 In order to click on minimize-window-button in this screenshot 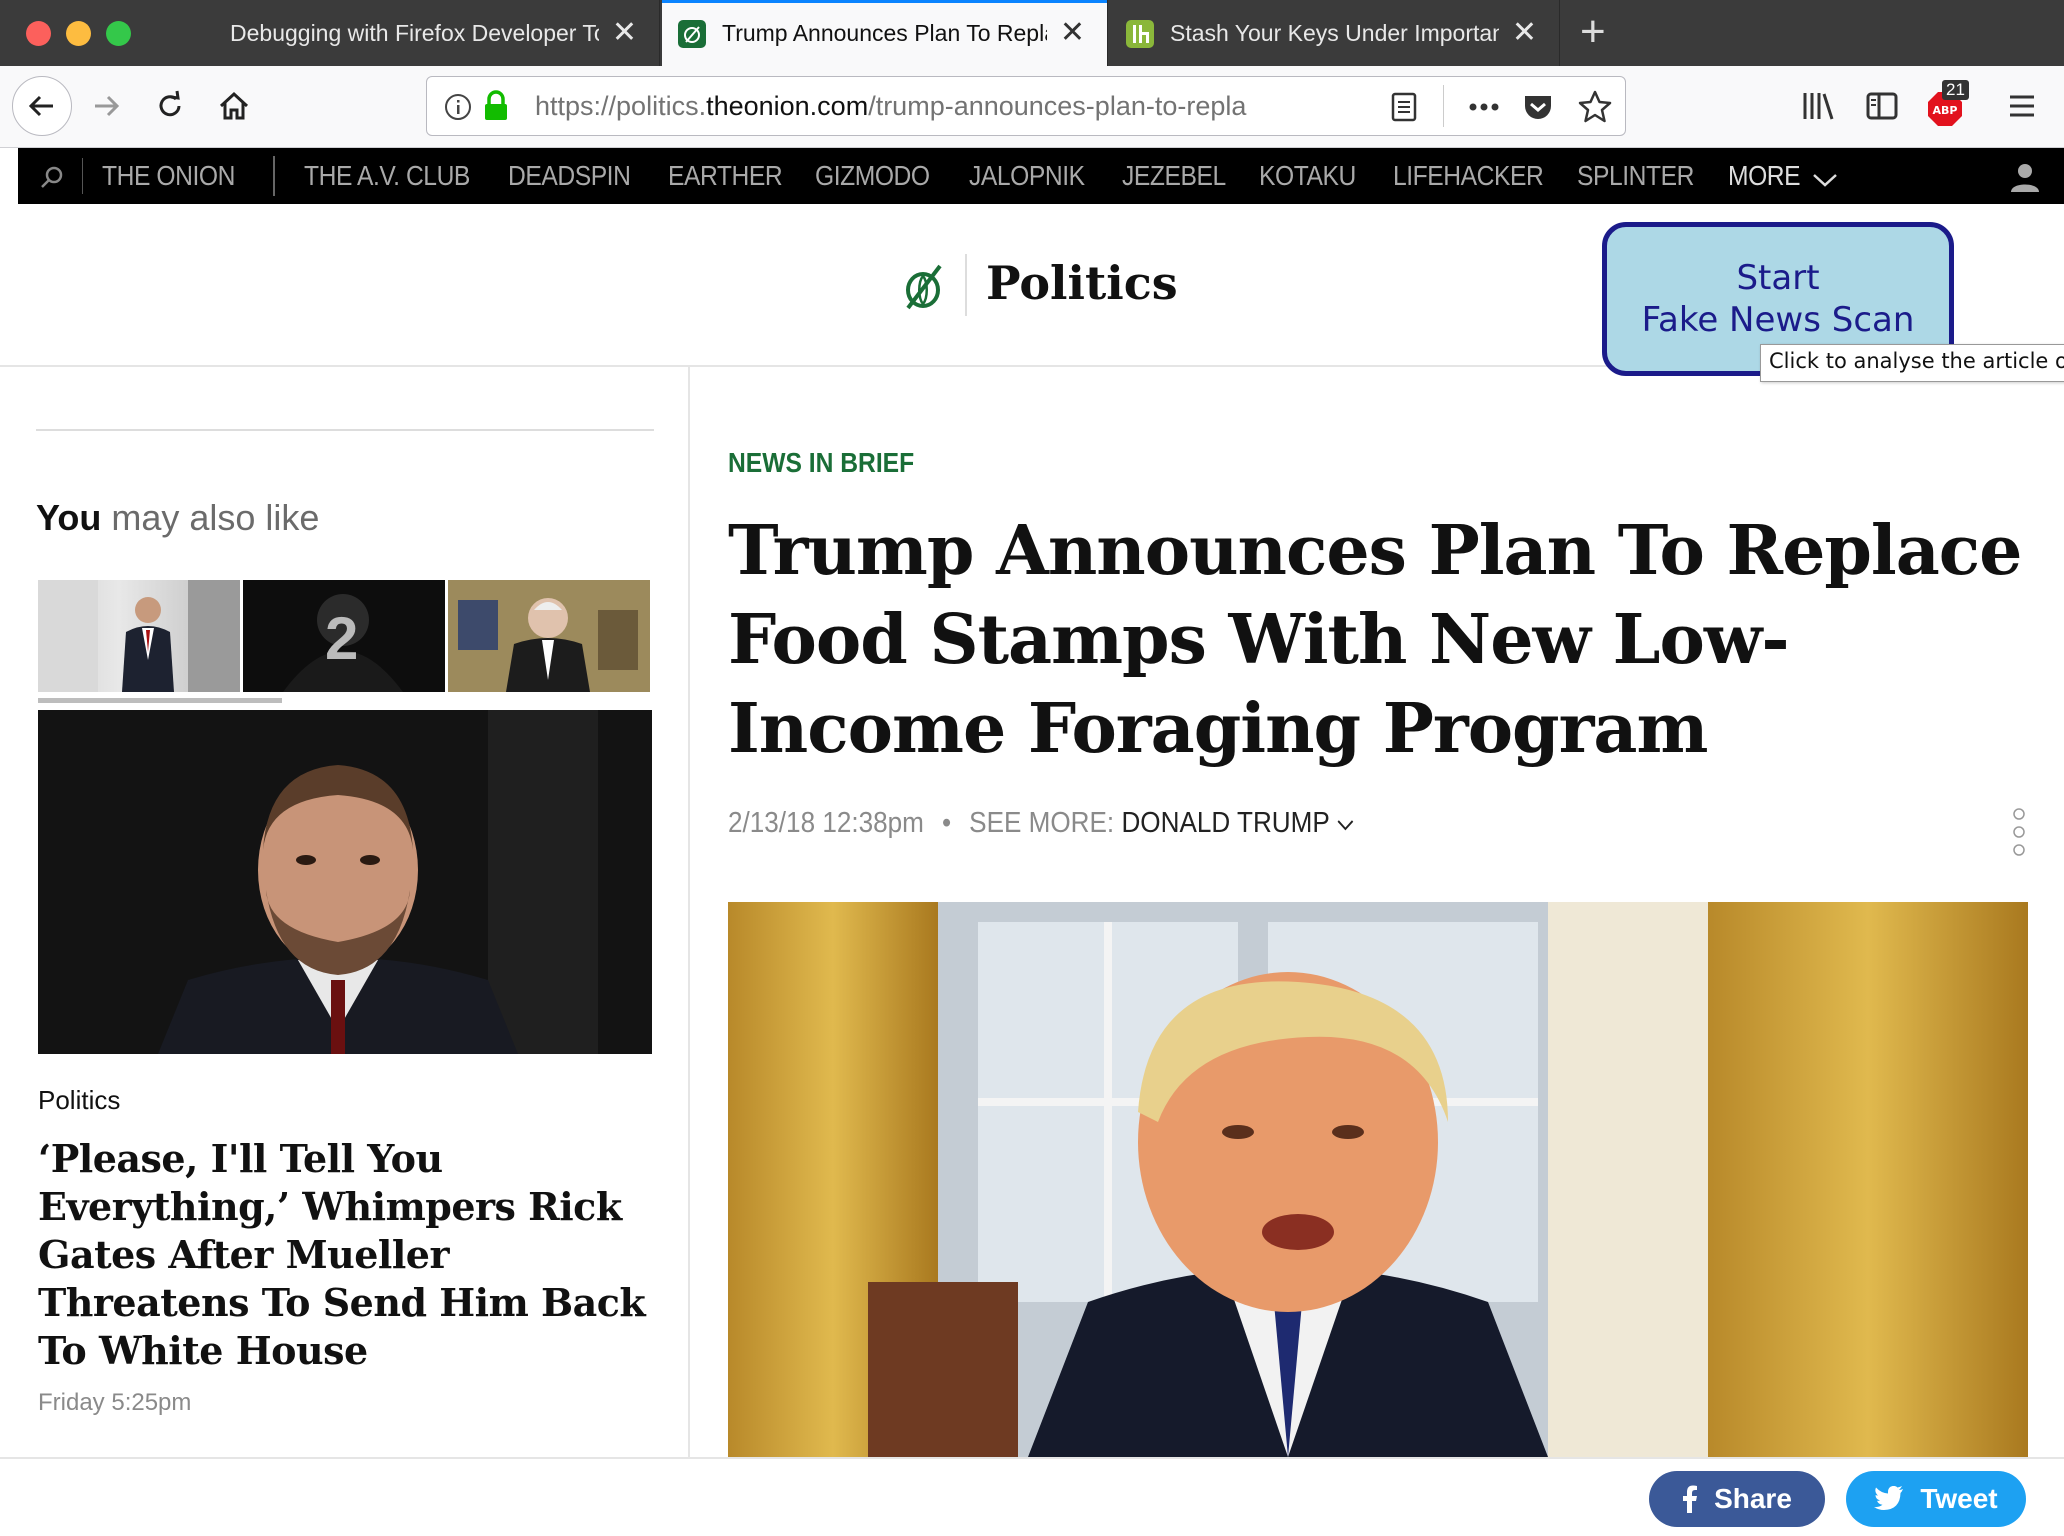, I will do `click(78, 33)`.